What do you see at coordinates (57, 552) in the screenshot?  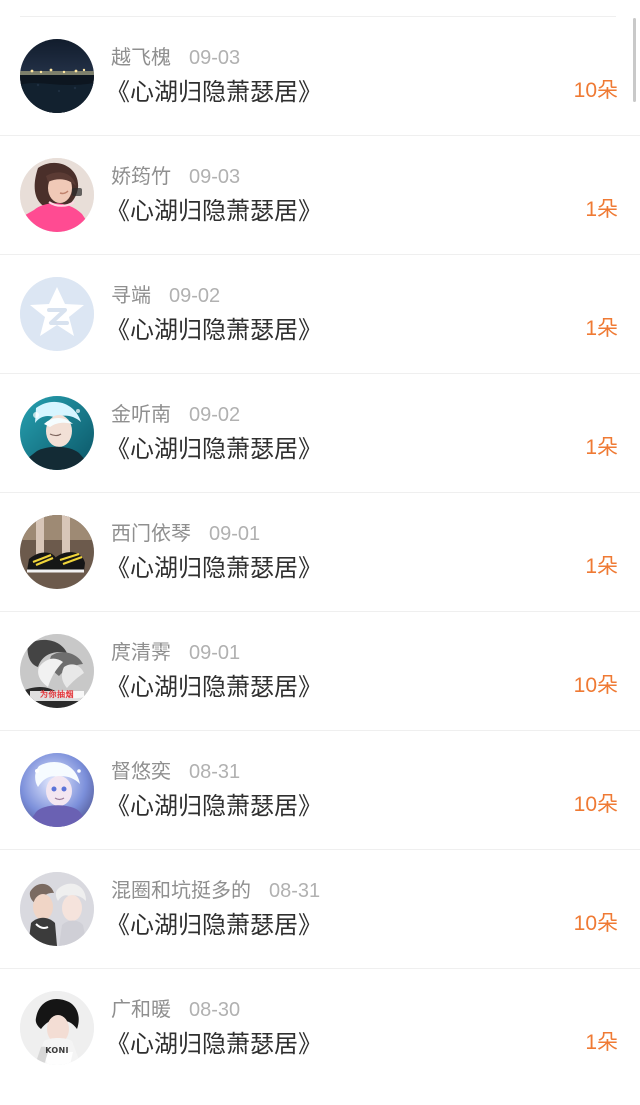 I see `sneakers-avatar` at bounding box center [57, 552].